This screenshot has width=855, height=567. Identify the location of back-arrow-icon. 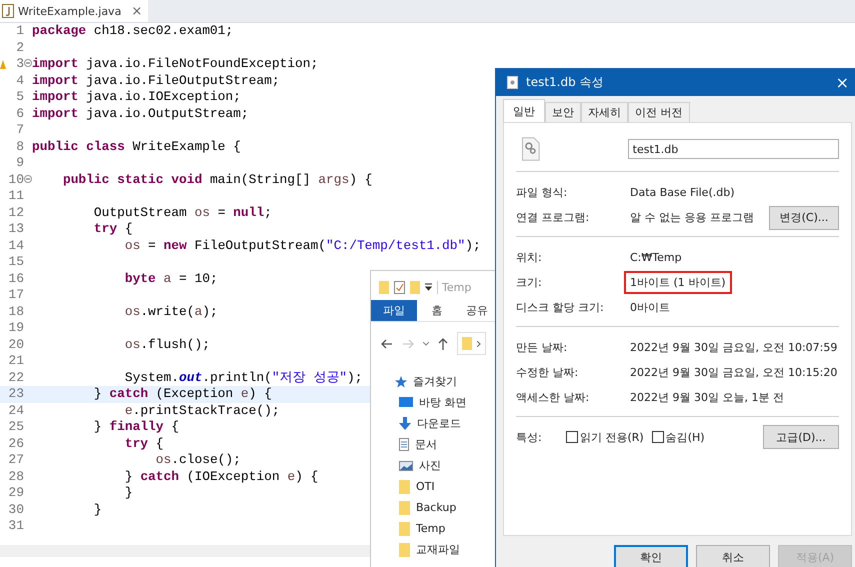
(387, 343).